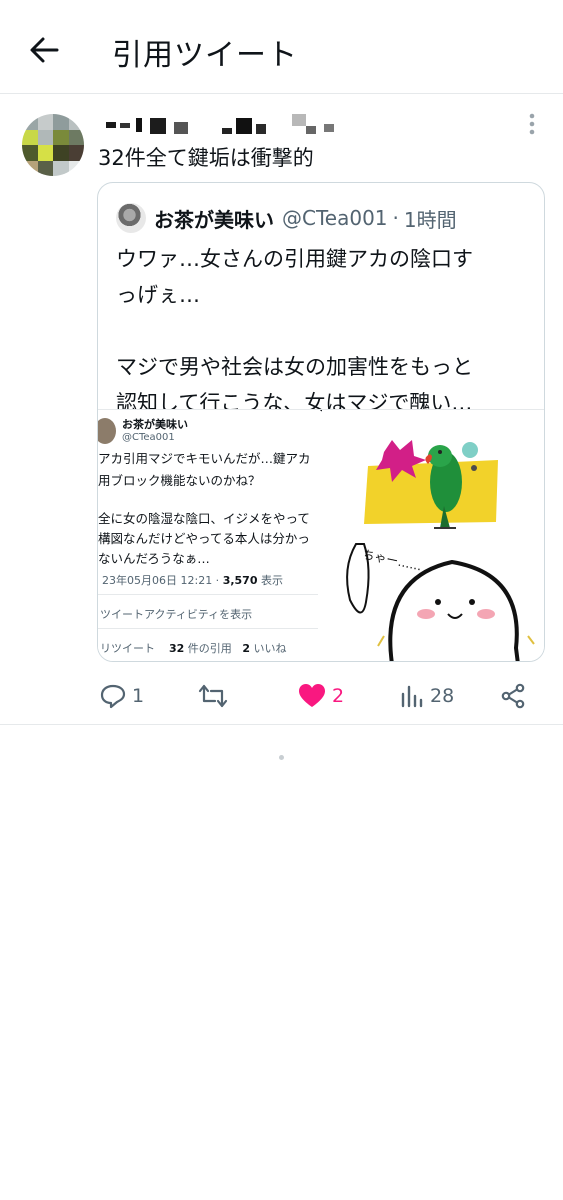 This screenshot has width=563, height=1200. Describe the element at coordinates (412, 696) in the screenshot. I see `views-bar-chart-icon` at that location.